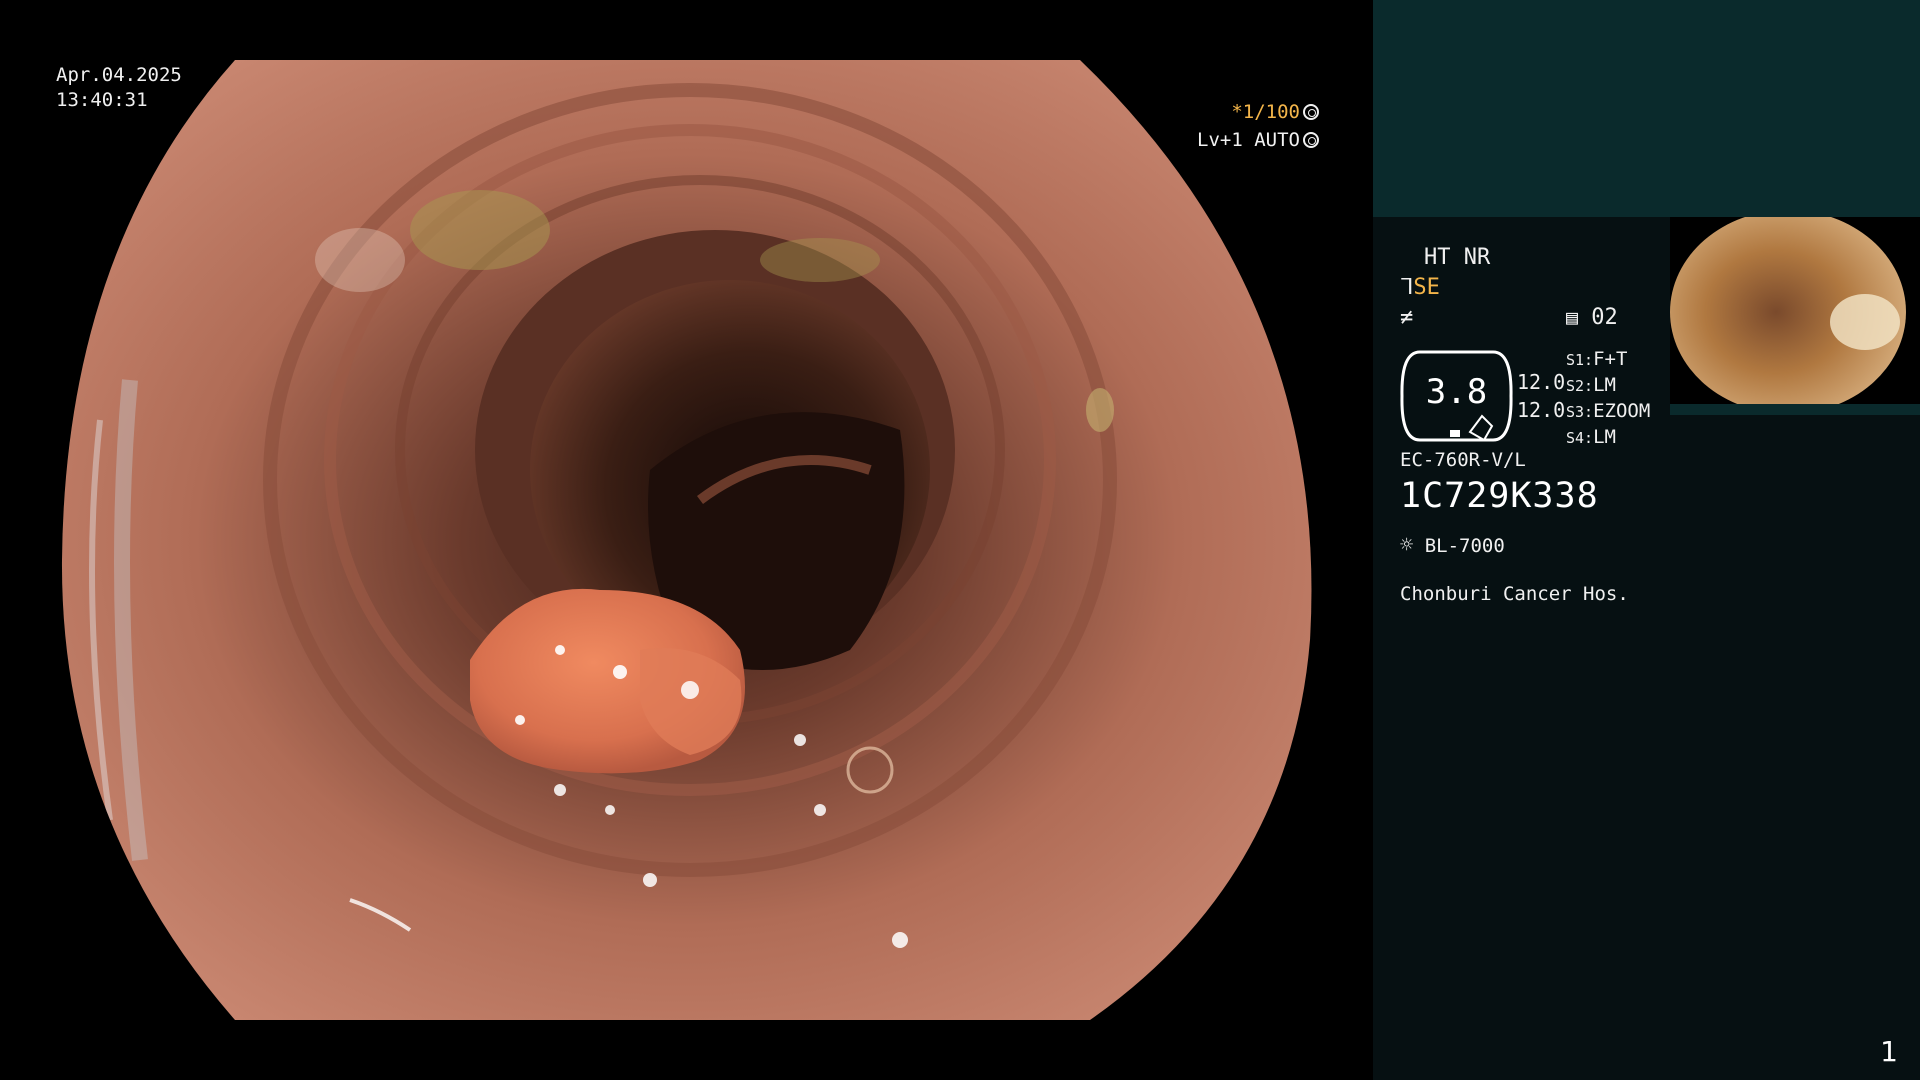 This screenshot has width=1920, height=1080. Describe the element at coordinates (1514, 594) in the screenshot. I see `hospital-name: Chonburi Cancer Hos.` at that location.